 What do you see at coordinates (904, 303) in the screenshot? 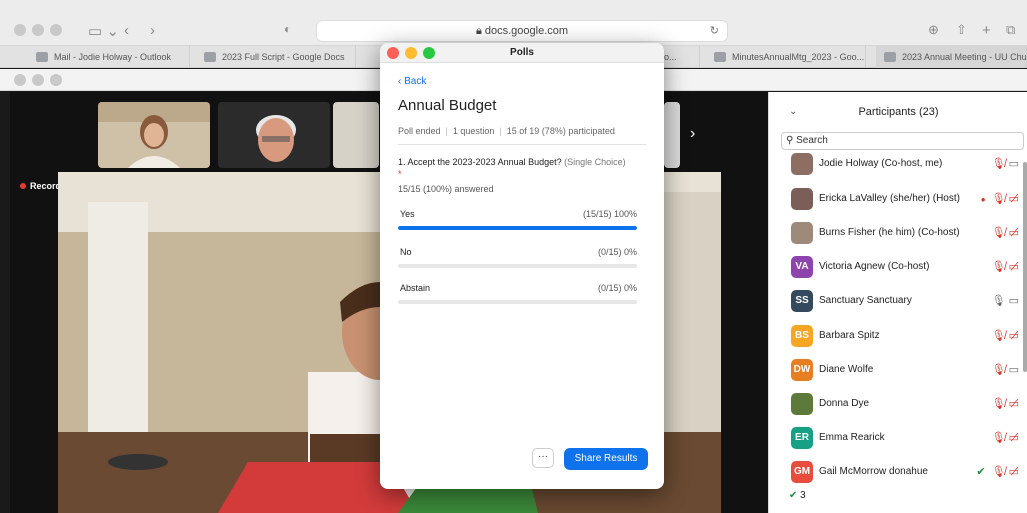
I see `participant-row: SS Sanctuary Sanctuary 🎙︎ ▭` at bounding box center [904, 303].